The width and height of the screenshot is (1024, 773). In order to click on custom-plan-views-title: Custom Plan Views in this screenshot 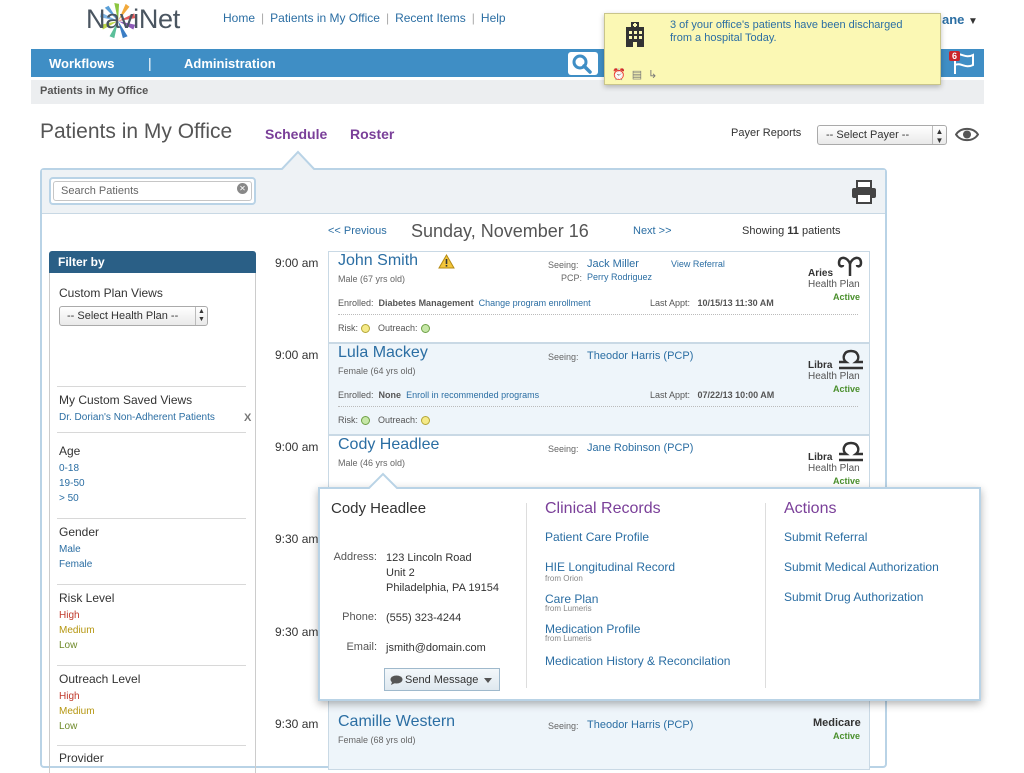, I will do `click(111, 293)`.